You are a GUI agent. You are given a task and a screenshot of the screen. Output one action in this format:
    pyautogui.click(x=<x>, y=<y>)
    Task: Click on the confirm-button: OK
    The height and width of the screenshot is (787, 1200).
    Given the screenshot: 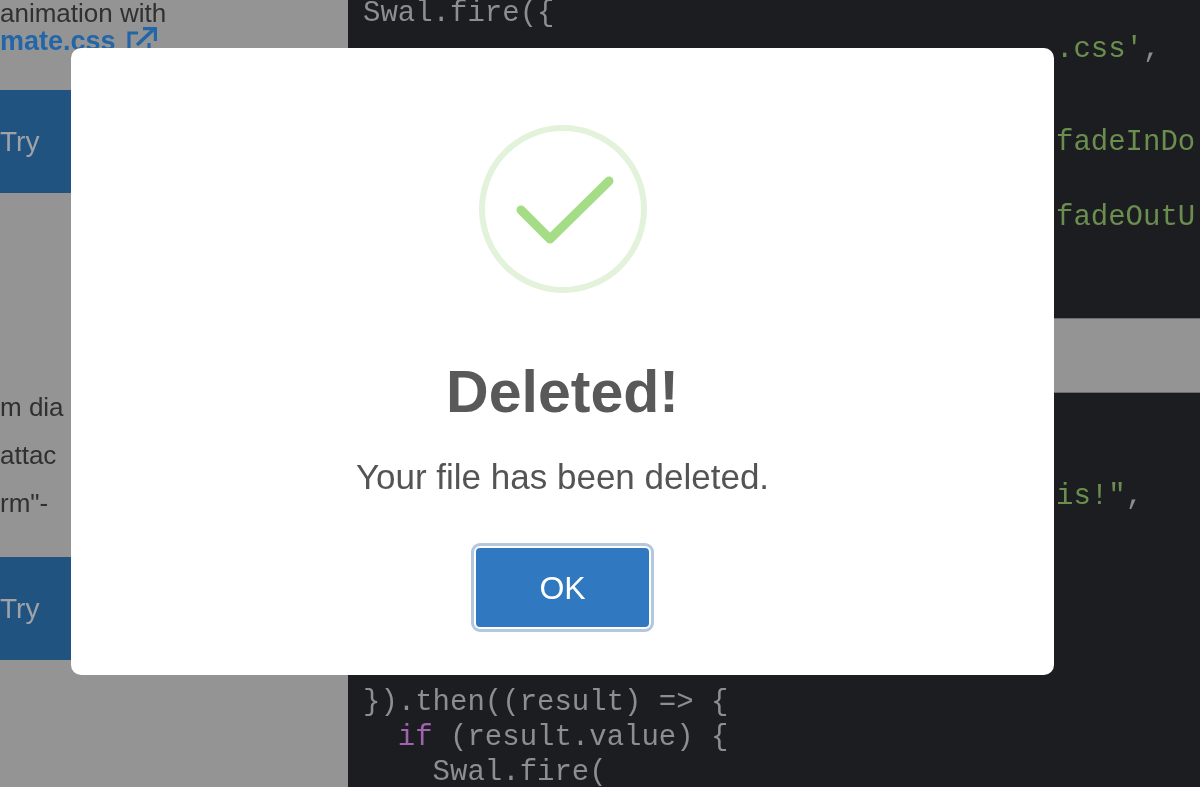 What is the action you would take?
    pyautogui.click(x=562, y=587)
    